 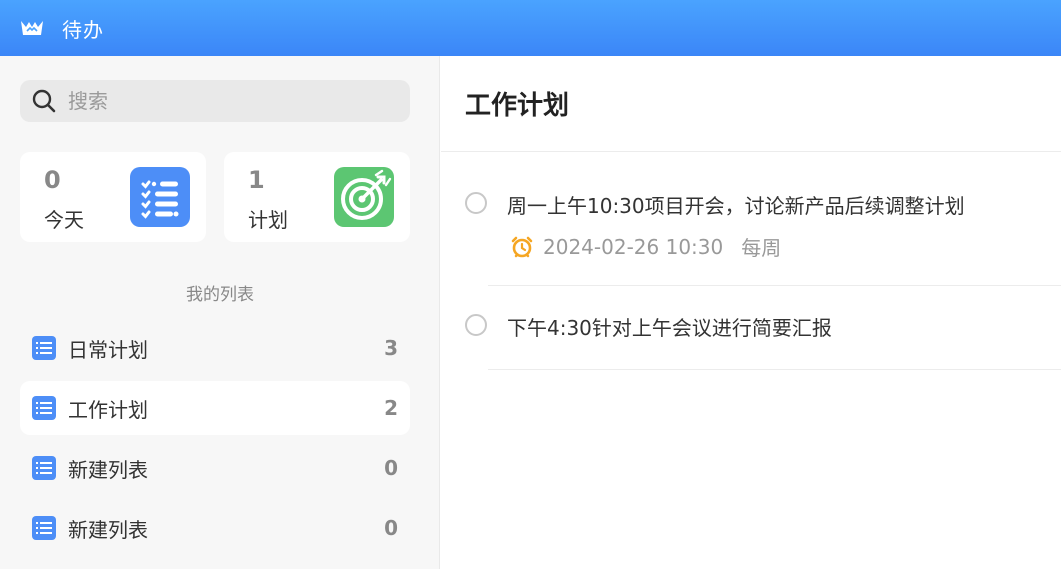 What do you see at coordinates (44, 101) in the screenshot?
I see `search-icon` at bounding box center [44, 101].